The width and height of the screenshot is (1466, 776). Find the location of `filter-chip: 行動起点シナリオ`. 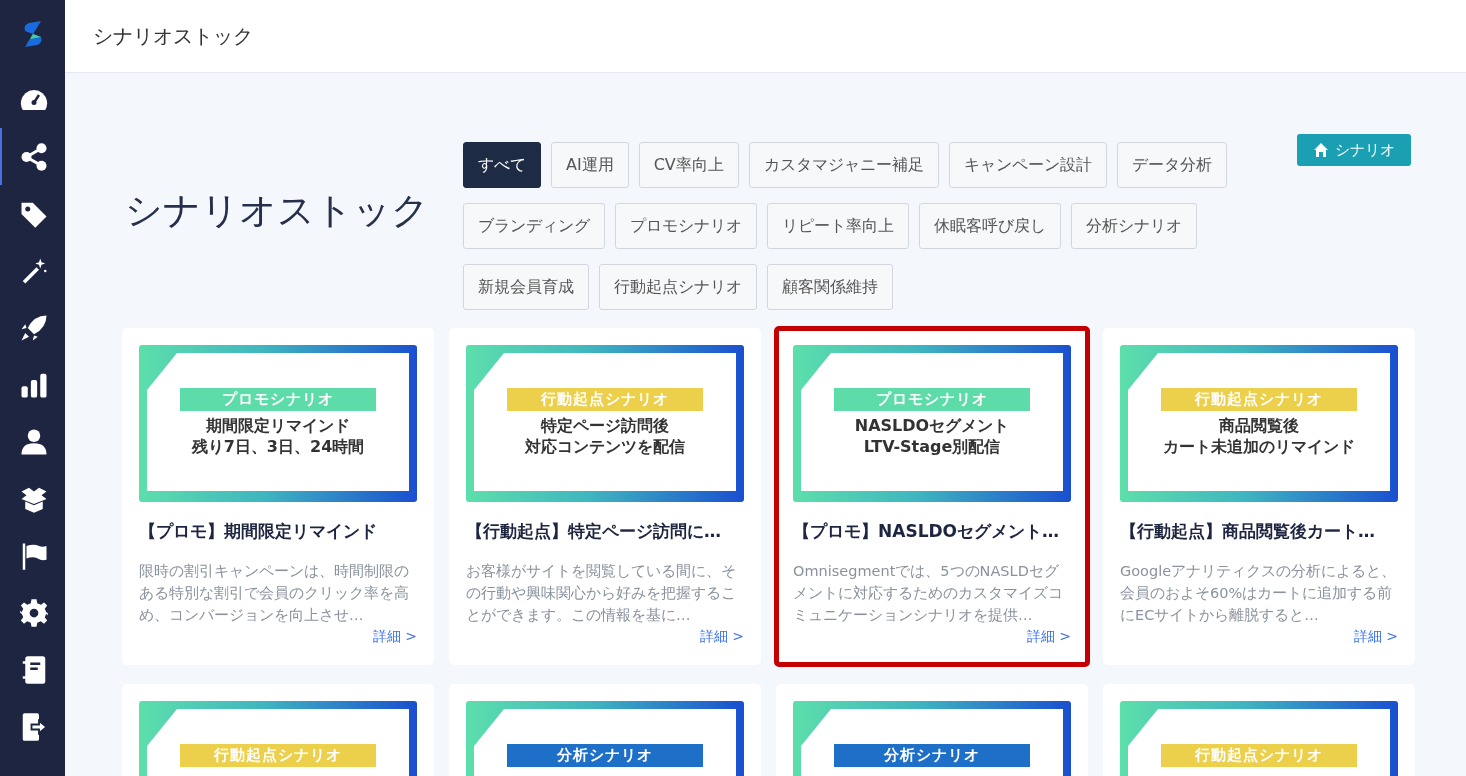

filter-chip: 行動起点シナリオ is located at coordinates (678, 287).